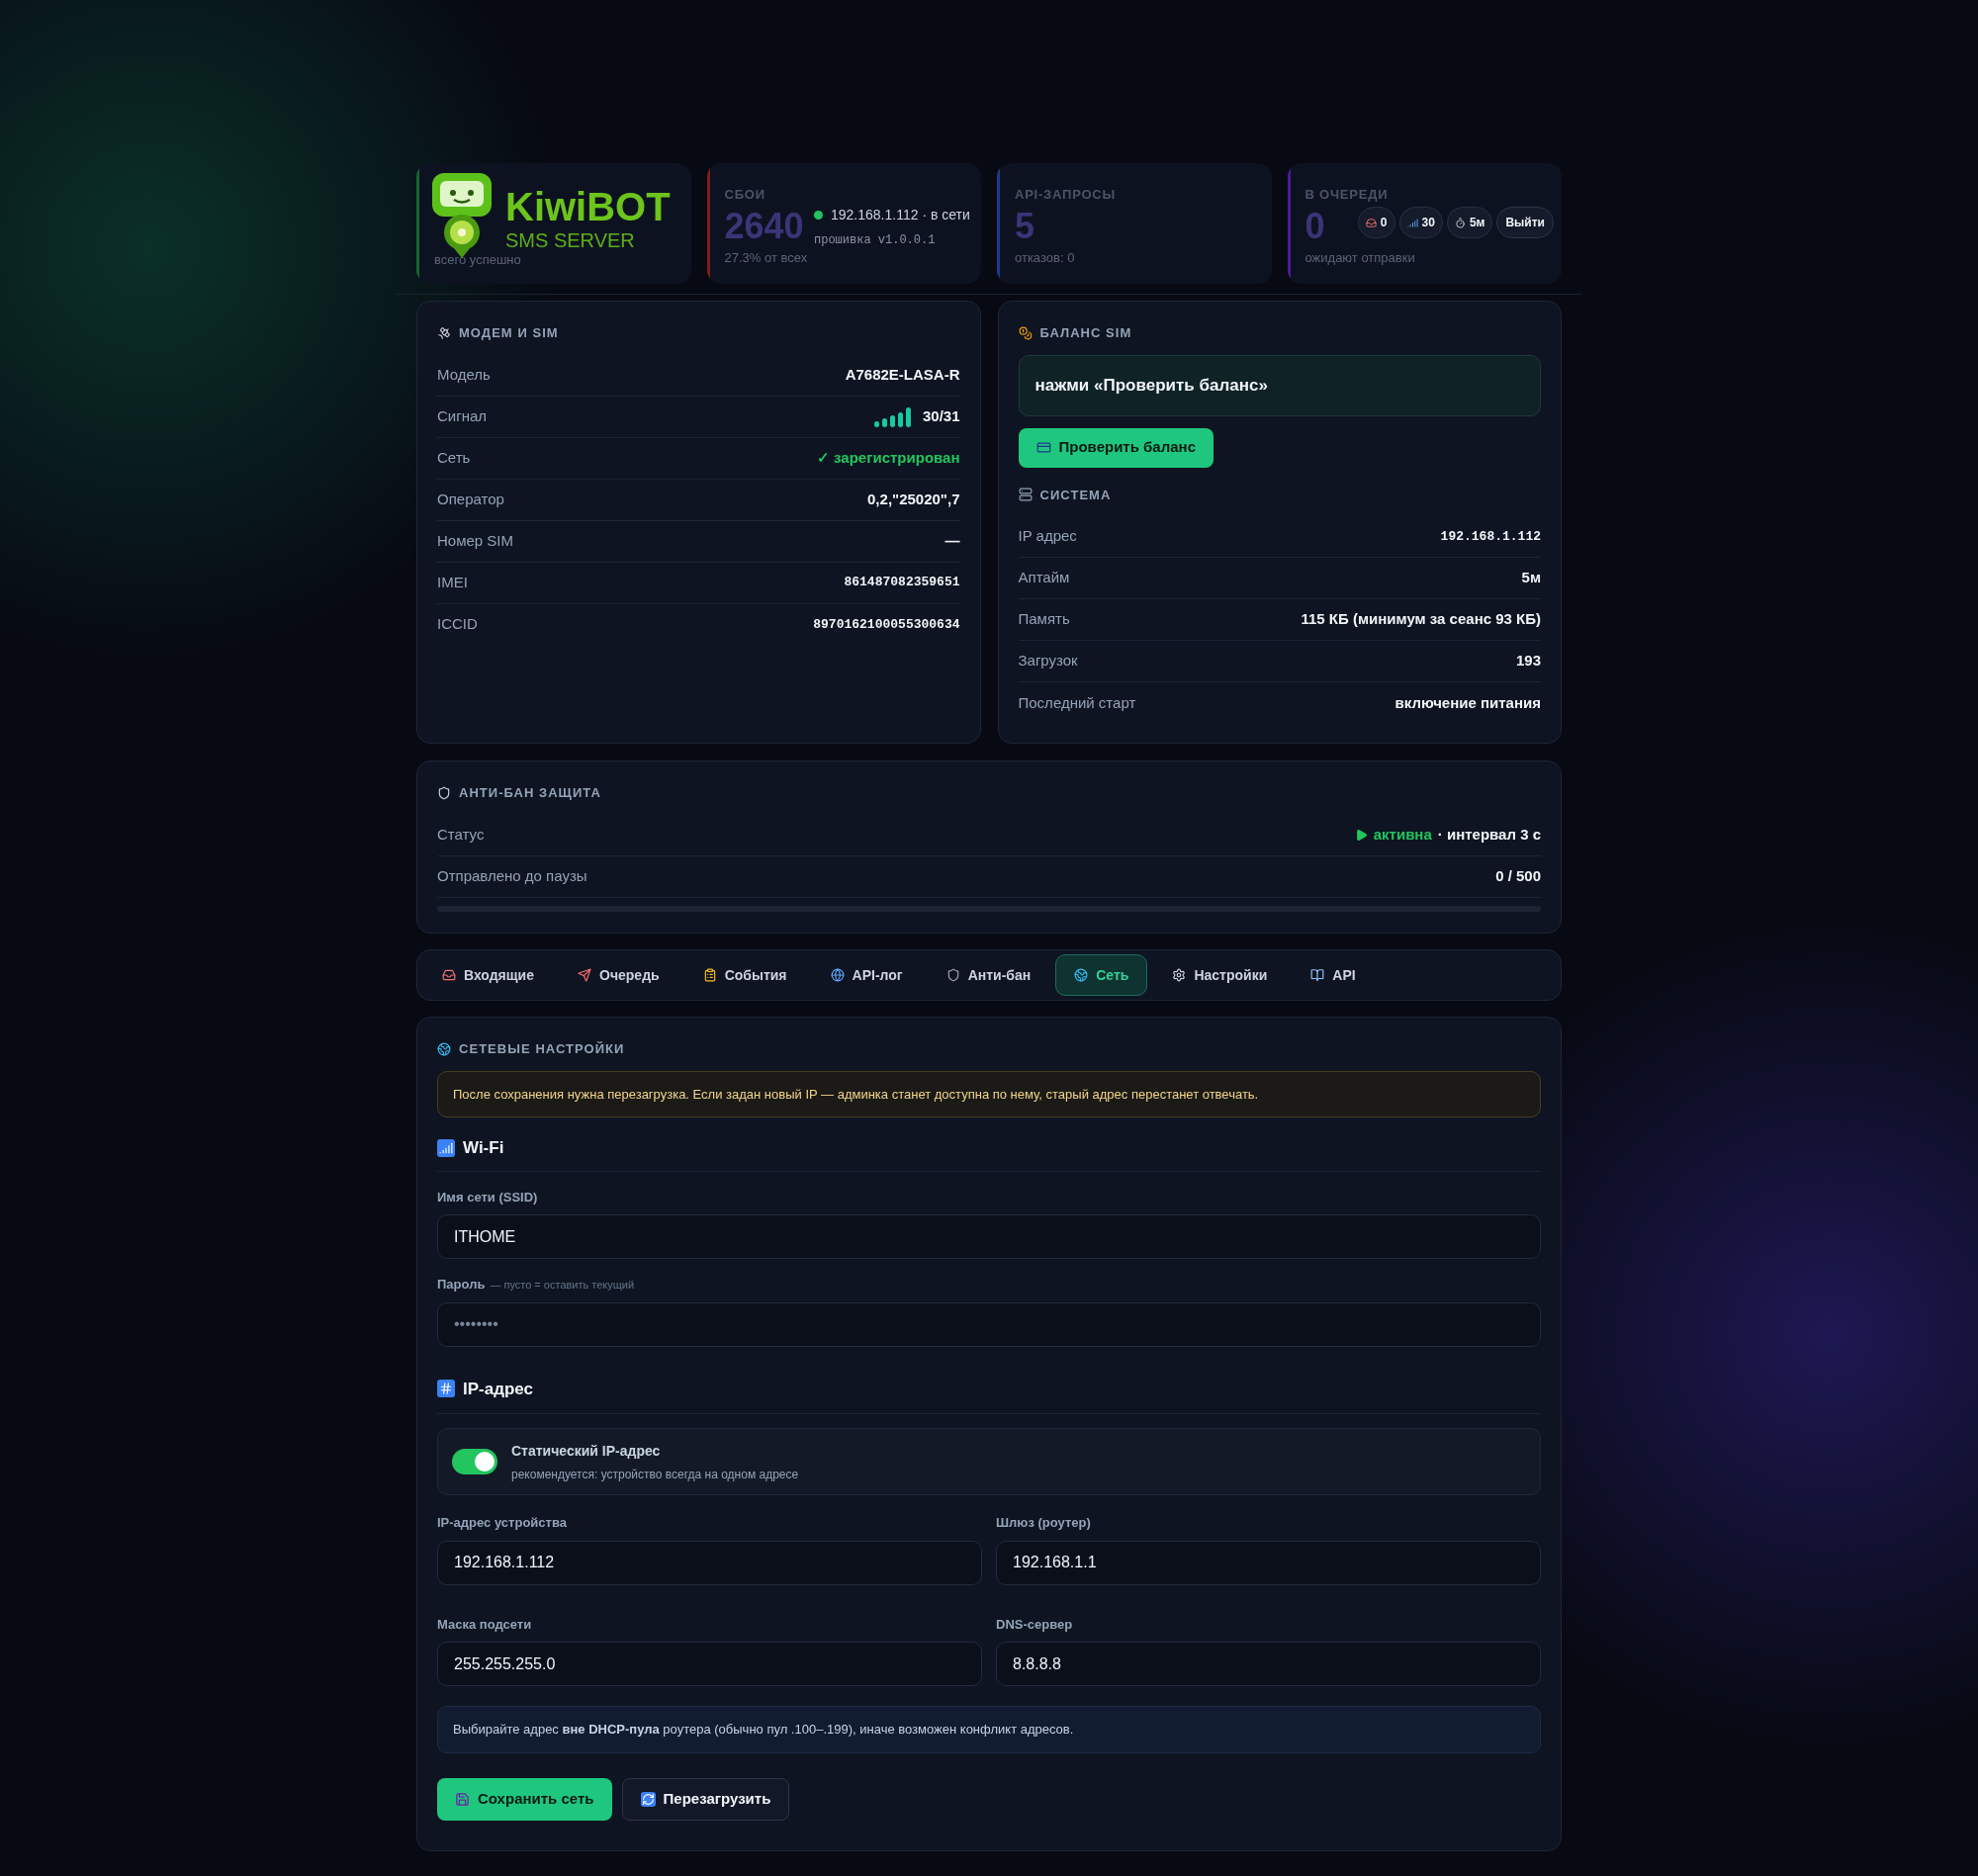 Image resolution: width=1978 pixels, height=1876 pixels. What do you see at coordinates (900, 215) in the screenshot?
I see `device-status: 192.168.1.112 · в сети` at bounding box center [900, 215].